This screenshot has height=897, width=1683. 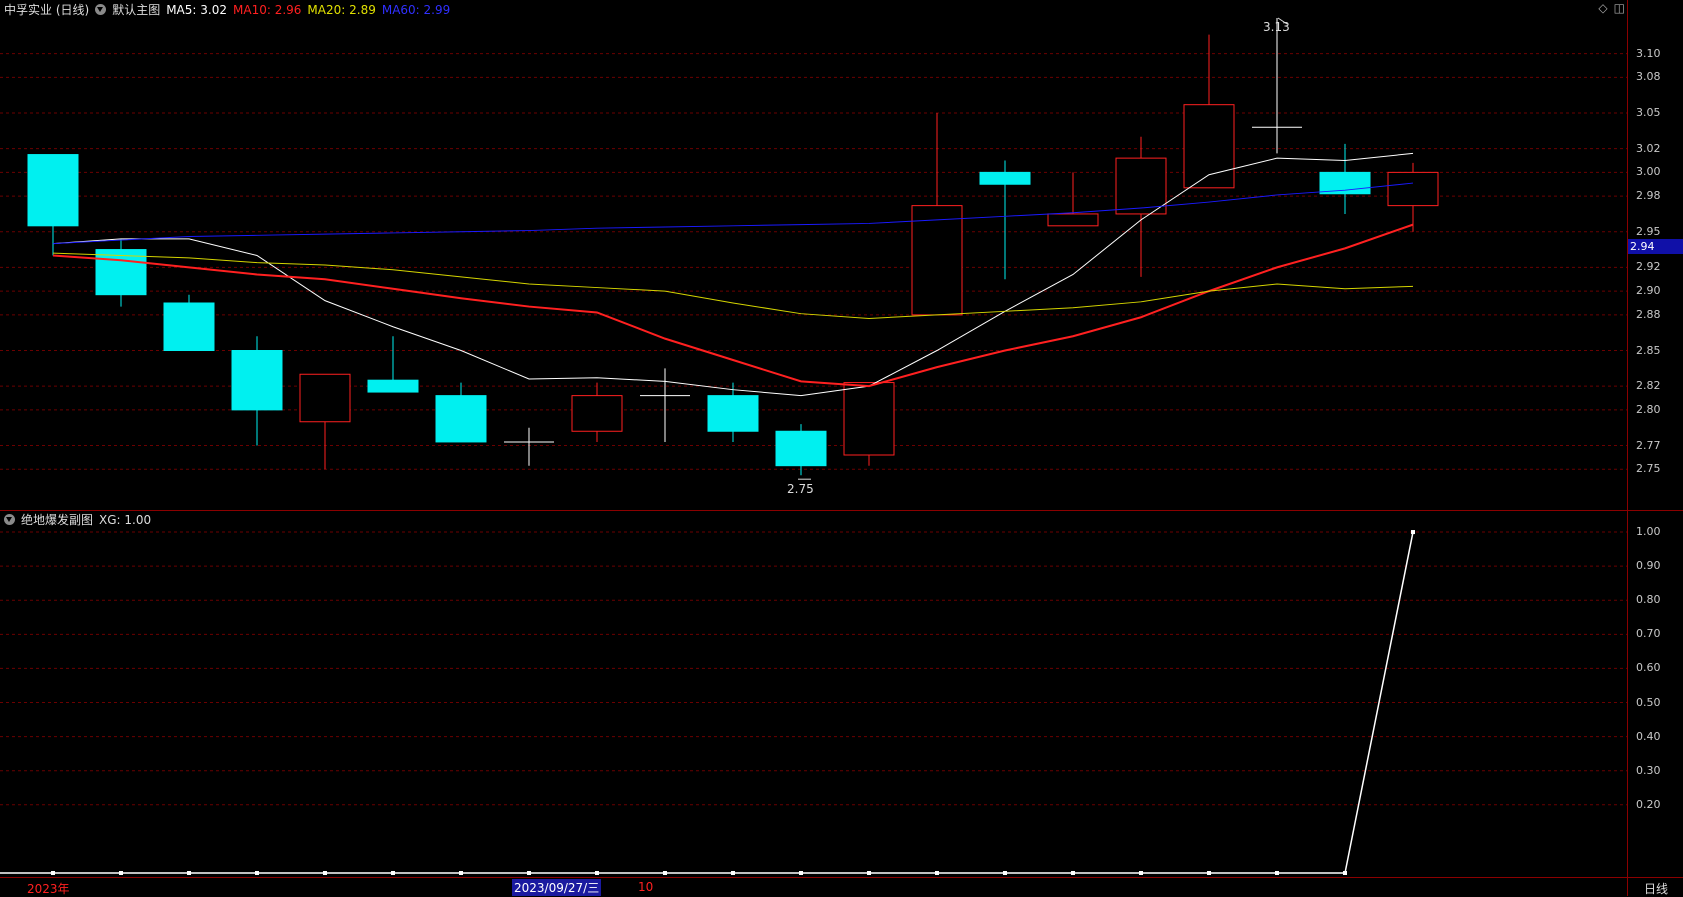 What do you see at coordinates (1648, 112) in the screenshot?
I see `y-tick-label: 3.05` at bounding box center [1648, 112].